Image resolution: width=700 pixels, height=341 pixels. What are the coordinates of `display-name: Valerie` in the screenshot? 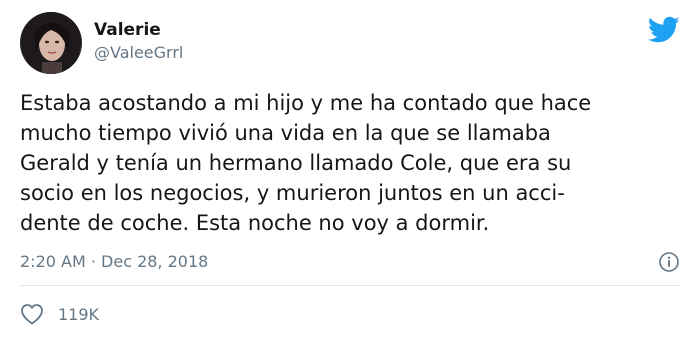 It's located at (138, 30).